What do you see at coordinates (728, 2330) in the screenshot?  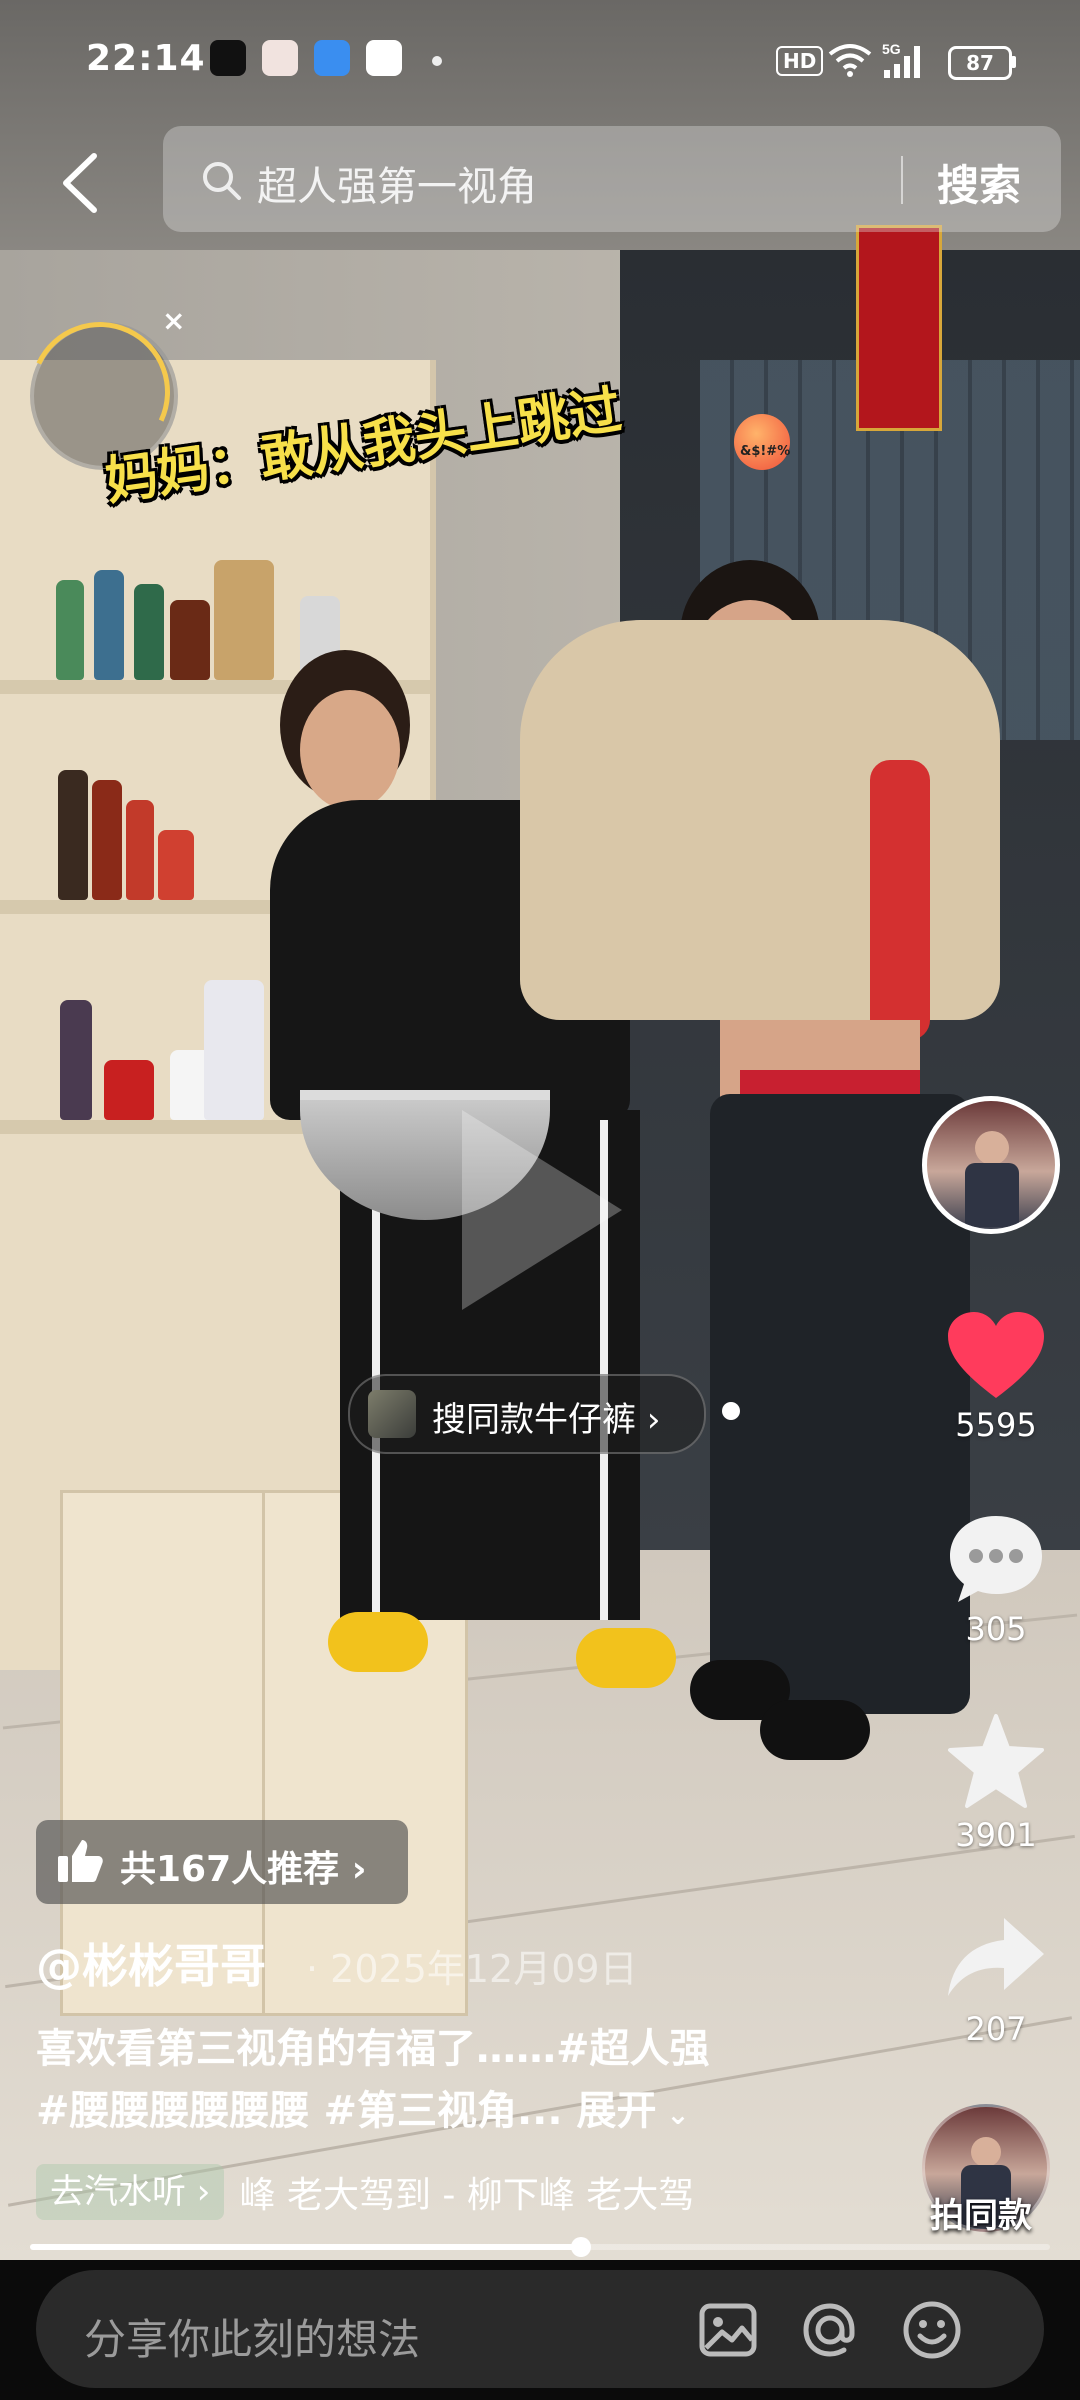 I see `image-icon` at bounding box center [728, 2330].